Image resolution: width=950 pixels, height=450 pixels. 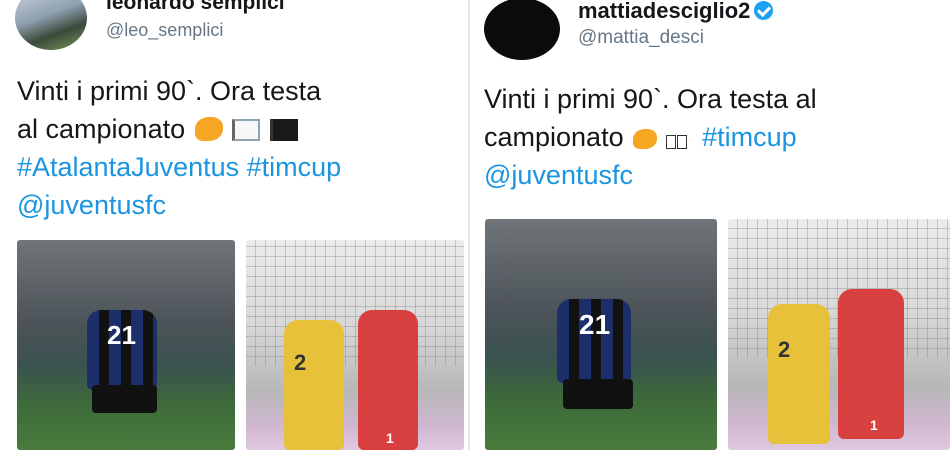 What do you see at coordinates (283, 130) in the screenshot?
I see `black-flag-icon` at bounding box center [283, 130].